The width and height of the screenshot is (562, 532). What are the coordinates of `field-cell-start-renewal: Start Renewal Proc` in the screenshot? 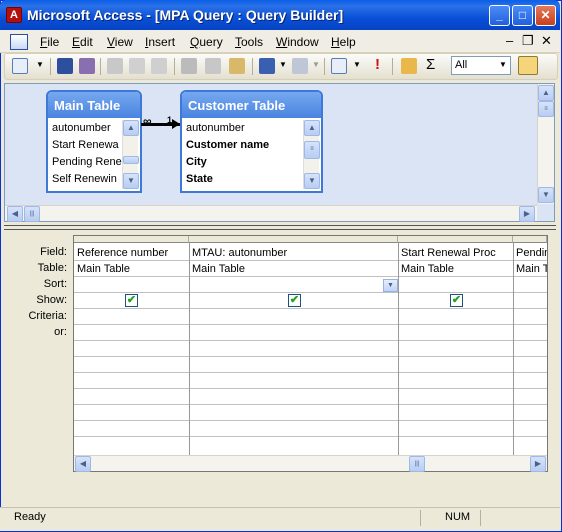 It's located at (456, 253).